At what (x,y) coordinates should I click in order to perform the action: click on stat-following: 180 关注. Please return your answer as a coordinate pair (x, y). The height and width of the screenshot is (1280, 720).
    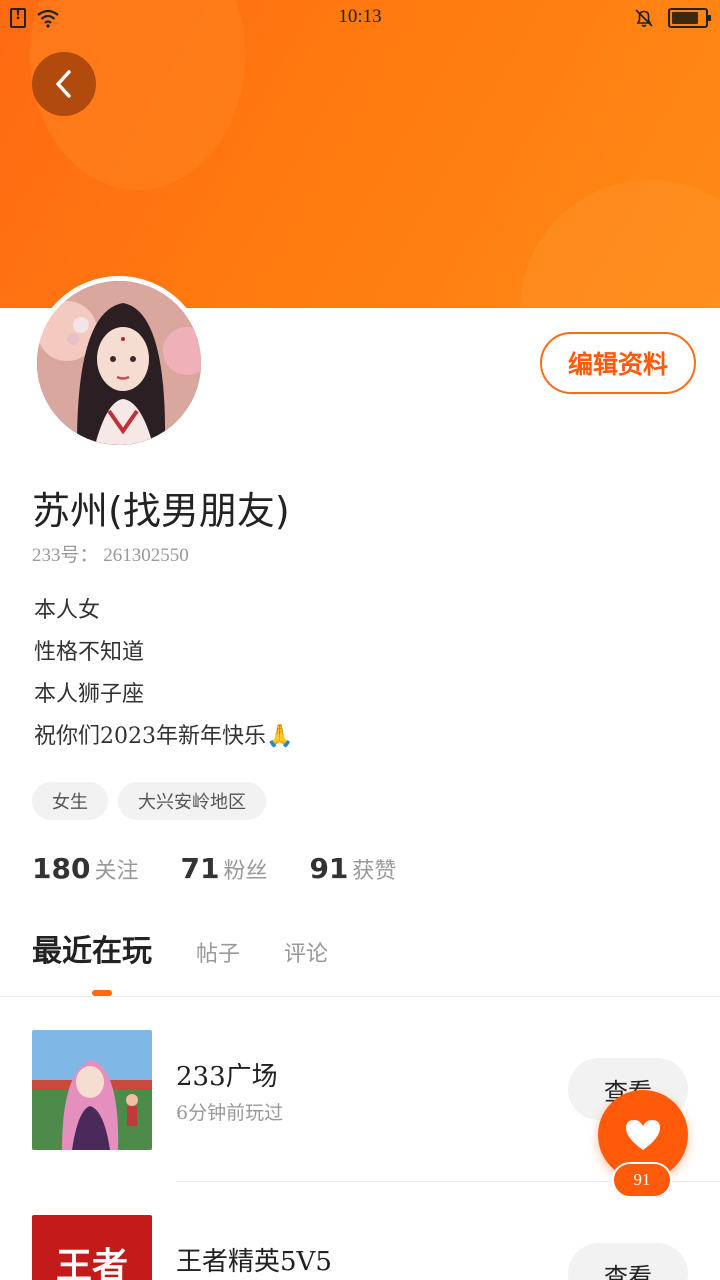
    Looking at the image, I should click on (85, 868).